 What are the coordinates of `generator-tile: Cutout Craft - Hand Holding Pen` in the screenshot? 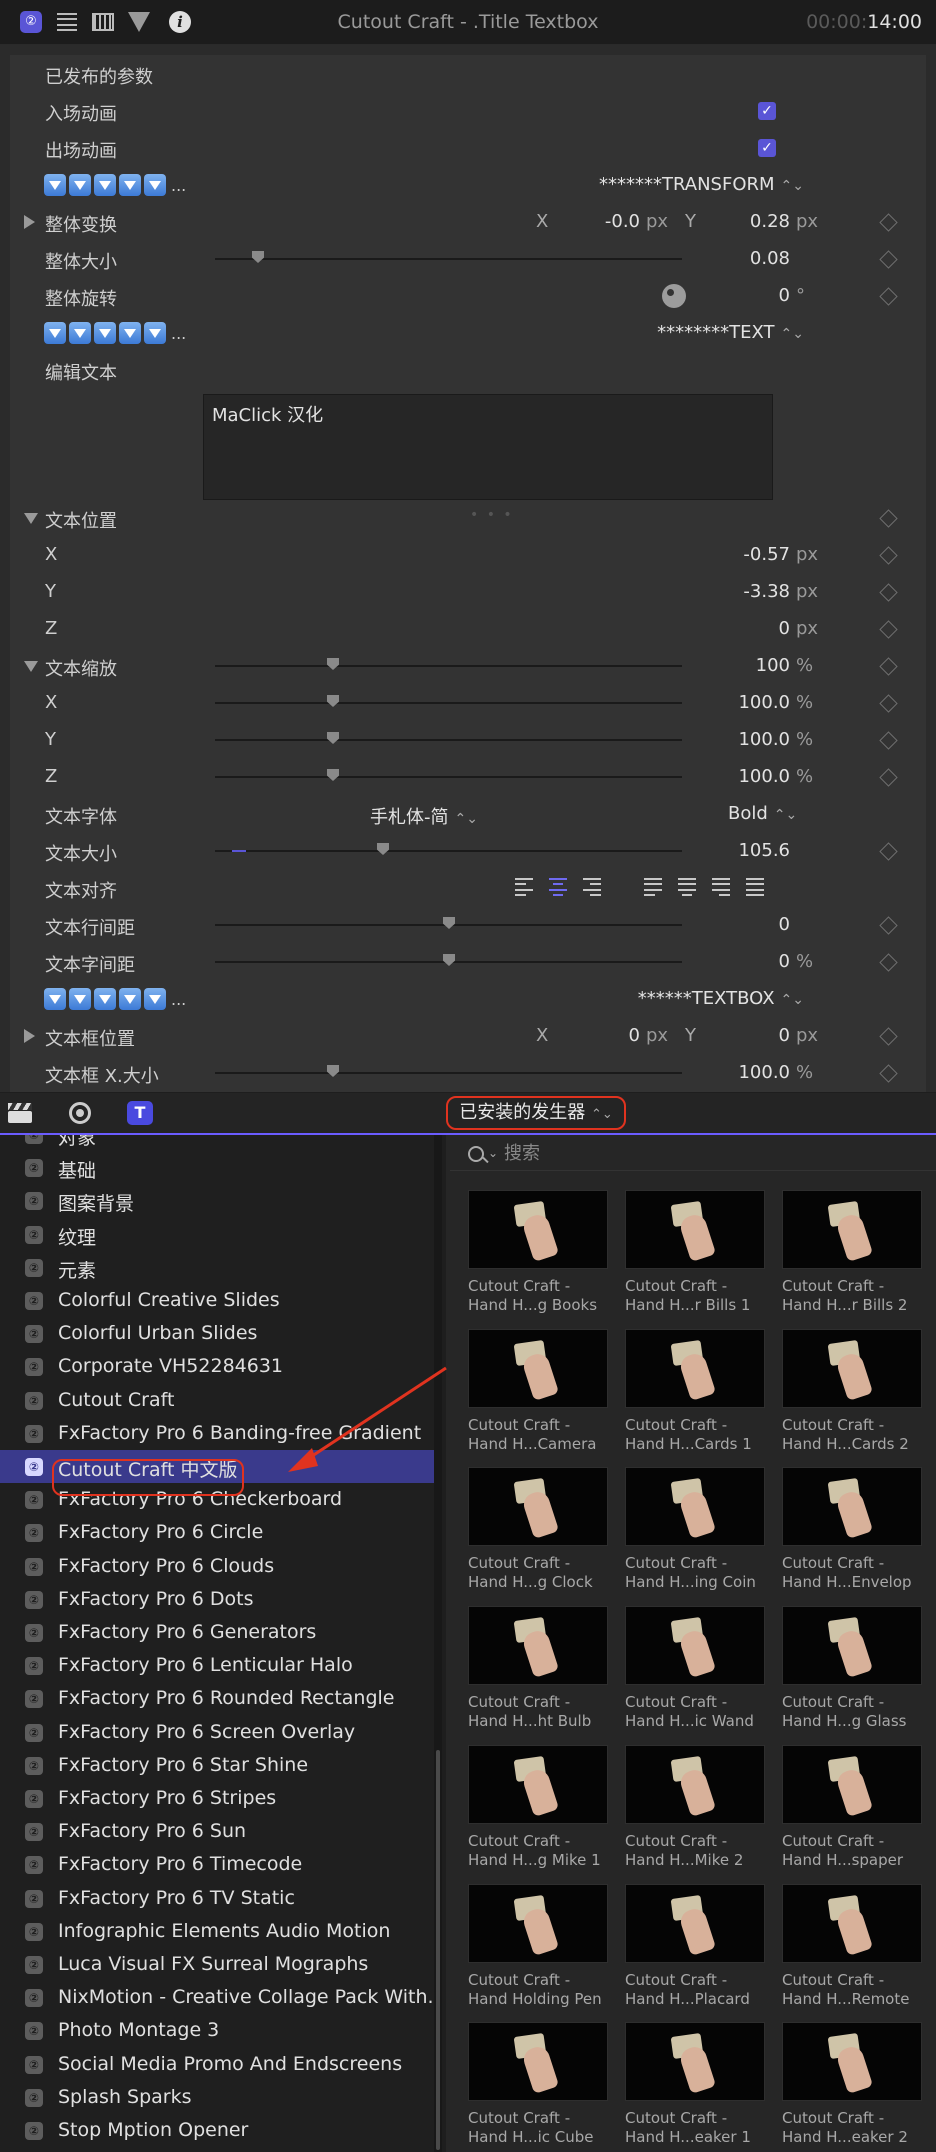 It's located at (538, 1947).